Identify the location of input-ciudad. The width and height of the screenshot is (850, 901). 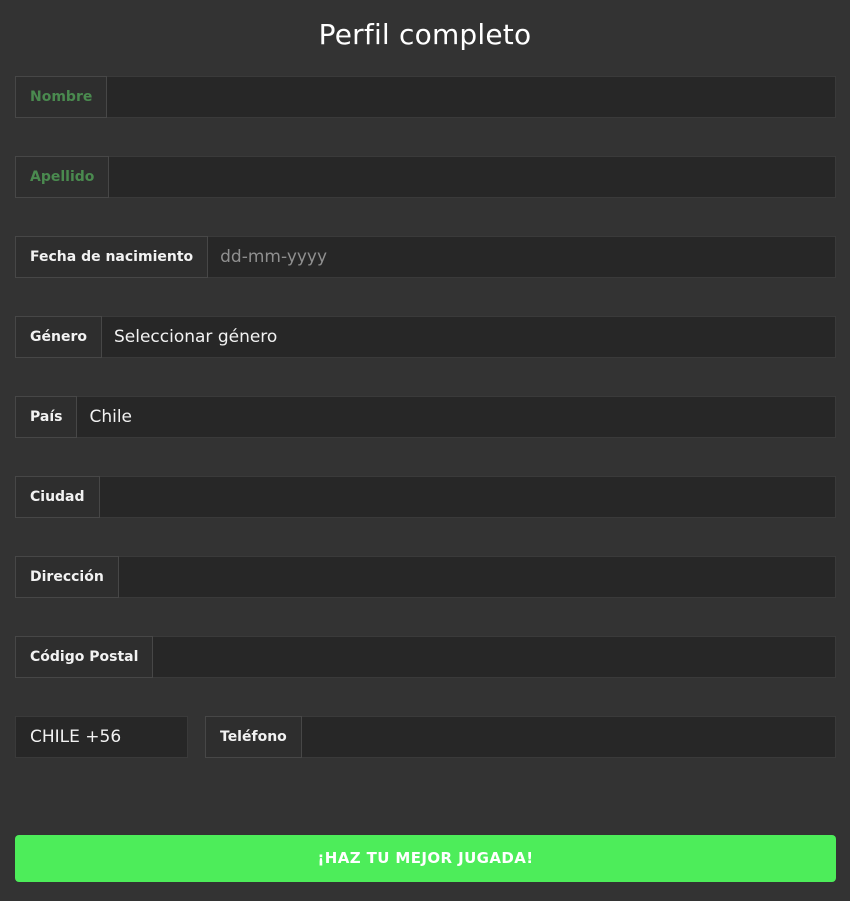
(467, 497).